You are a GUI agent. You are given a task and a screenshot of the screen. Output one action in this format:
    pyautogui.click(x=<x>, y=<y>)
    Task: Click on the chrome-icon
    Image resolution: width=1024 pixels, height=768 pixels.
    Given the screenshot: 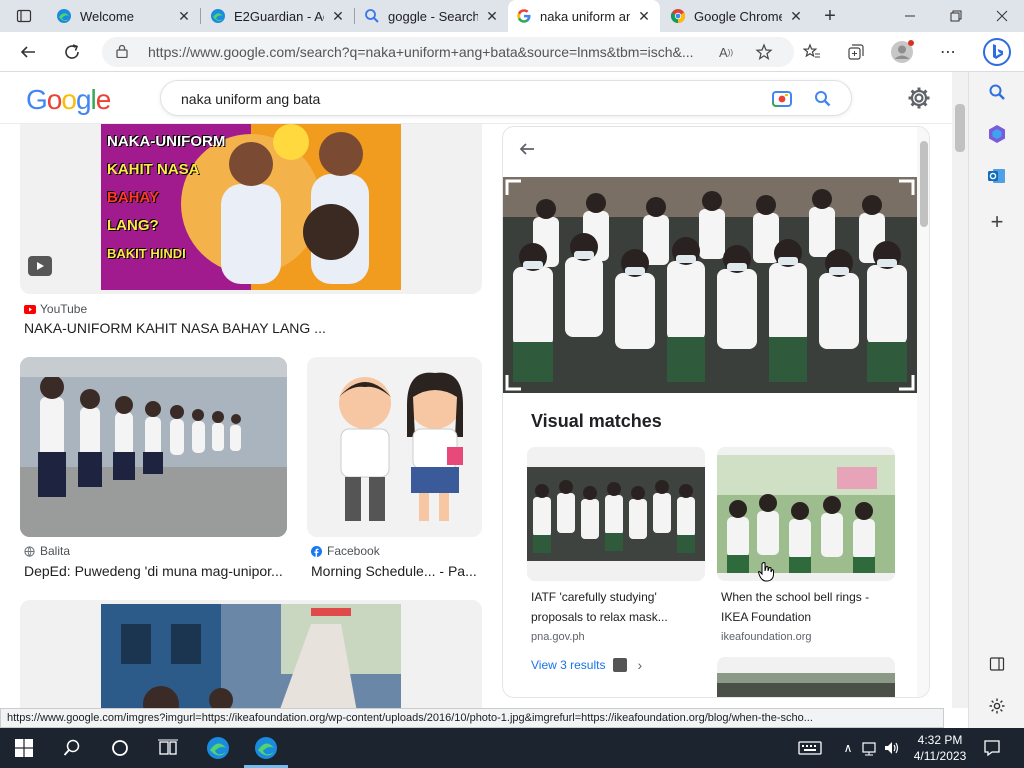 What is the action you would take?
    pyautogui.click(x=678, y=16)
    